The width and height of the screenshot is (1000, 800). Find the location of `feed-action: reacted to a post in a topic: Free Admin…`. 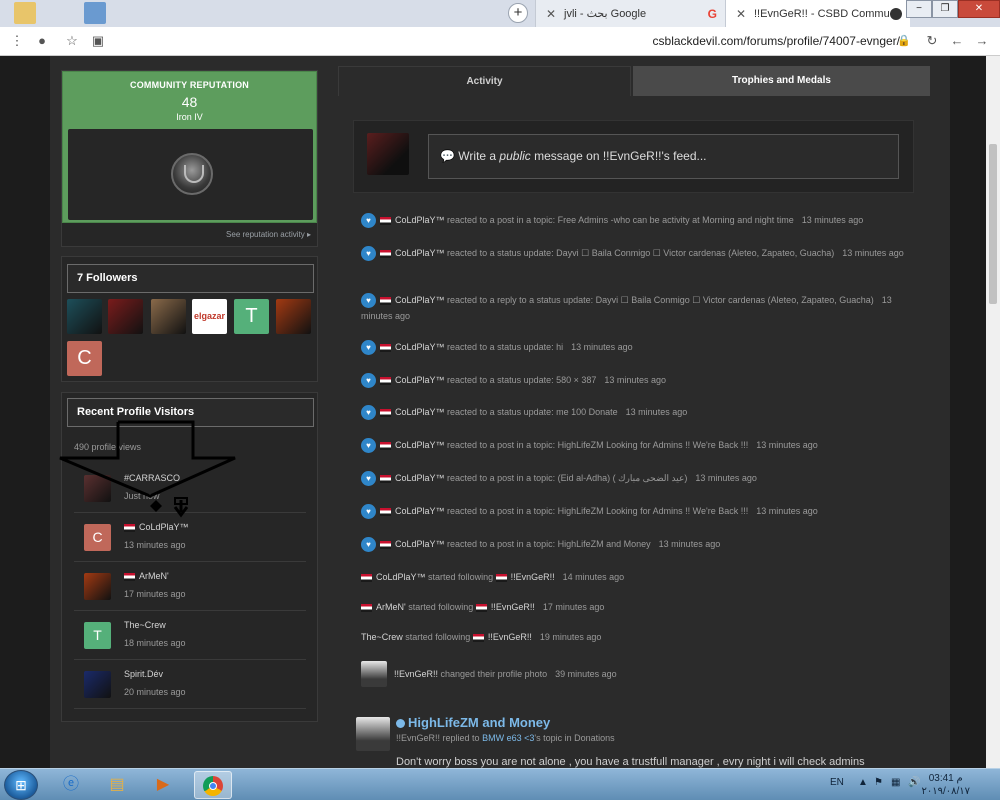

feed-action: reacted to a post in a topic: Free Admin… is located at coordinates (620, 220).